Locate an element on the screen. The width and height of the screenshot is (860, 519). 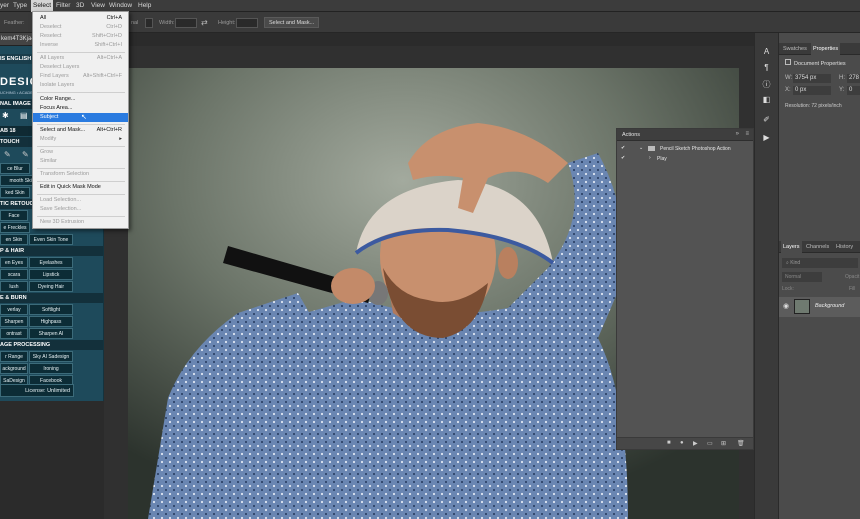
menu-item-all: All Ctrl+A is located at coordinates (80, 18).